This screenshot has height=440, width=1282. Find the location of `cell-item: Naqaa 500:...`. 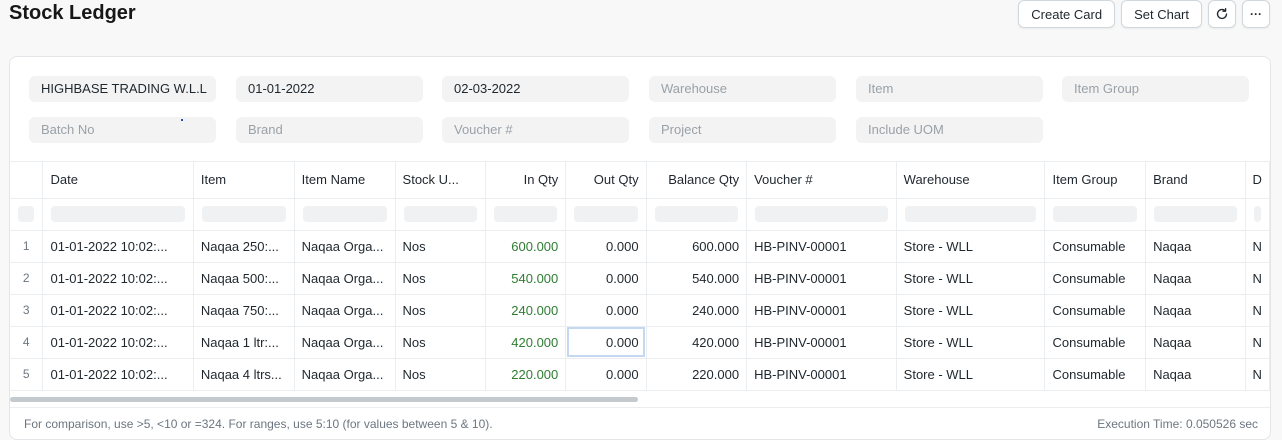

cell-item: Naqaa 500:... is located at coordinates (244, 278).